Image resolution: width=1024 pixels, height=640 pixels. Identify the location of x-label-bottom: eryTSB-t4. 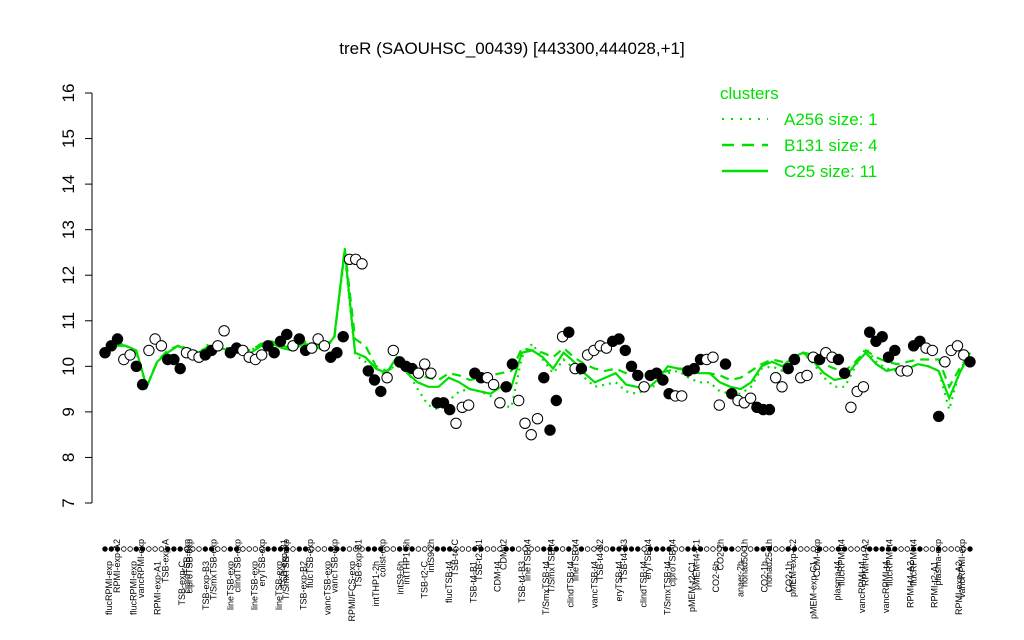
(619, 581).